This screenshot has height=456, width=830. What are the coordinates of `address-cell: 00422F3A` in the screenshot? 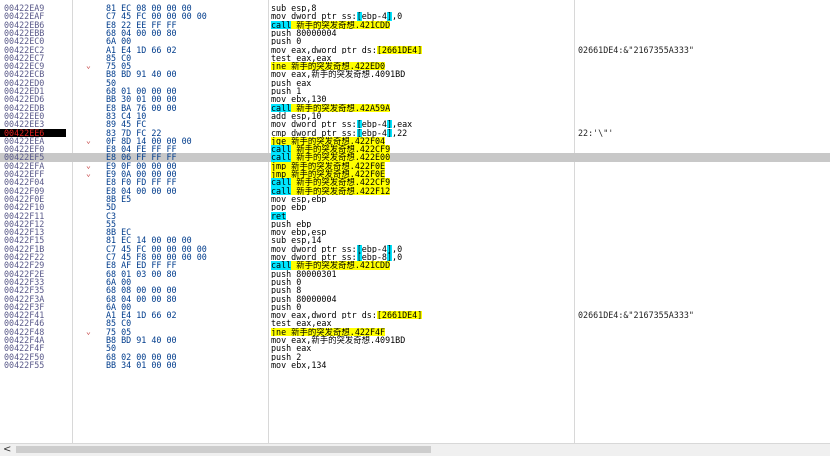 It's located at (37, 299).